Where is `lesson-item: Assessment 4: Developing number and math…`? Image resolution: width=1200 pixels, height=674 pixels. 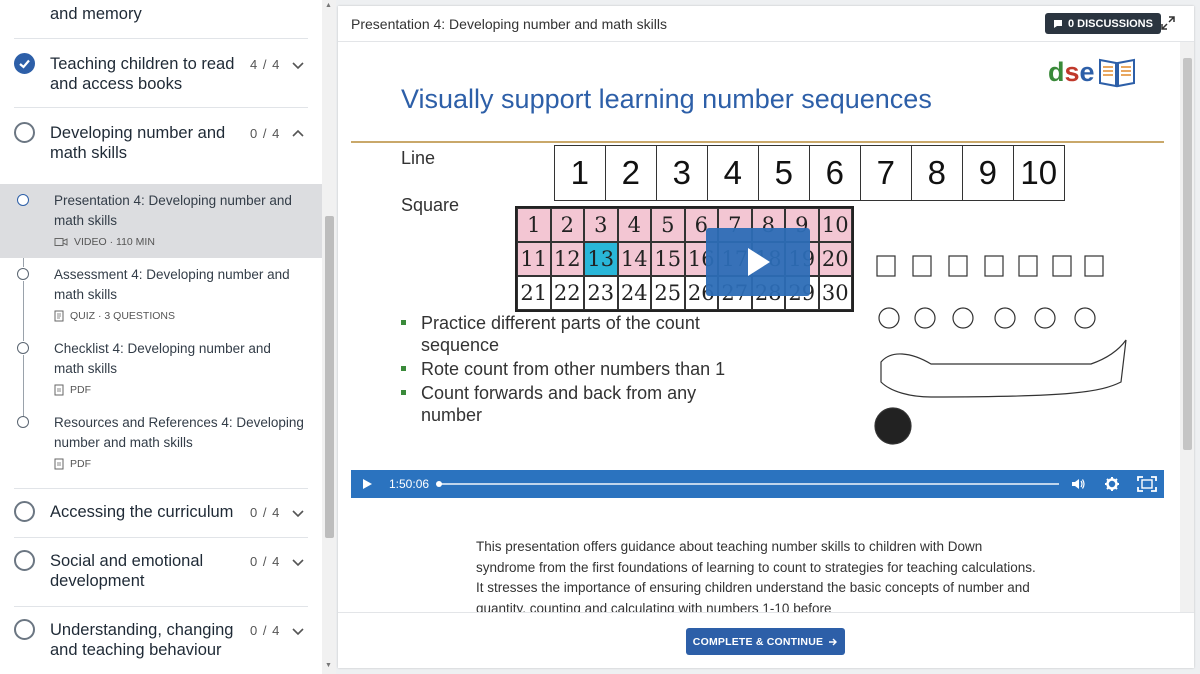
lesson-item: Assessment 4: Developing number and math… is located at coordinates (161, 295).